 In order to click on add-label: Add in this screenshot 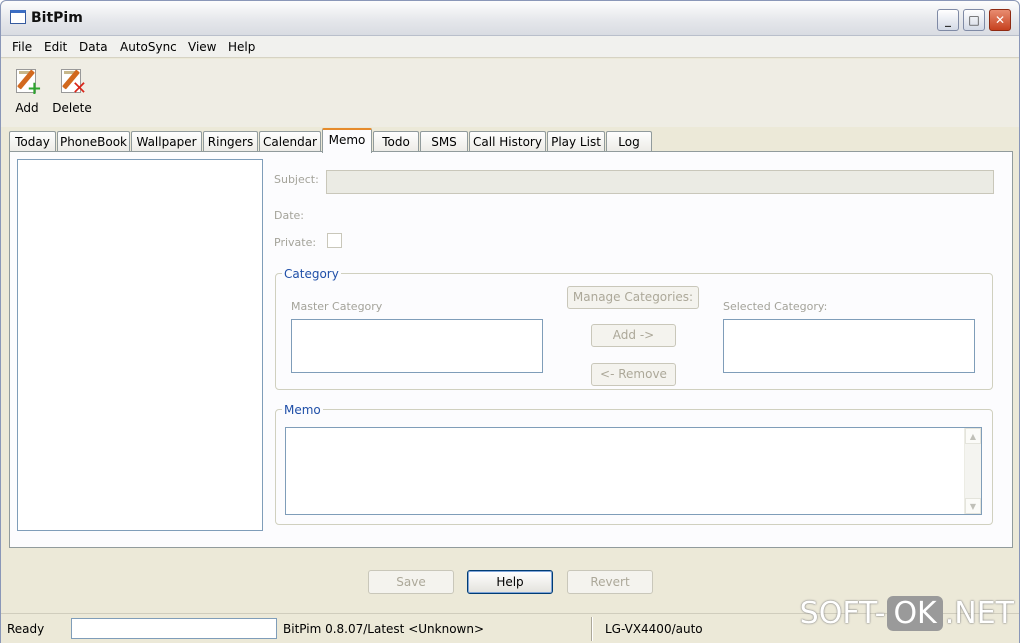, I will do `click(27, 108)`.